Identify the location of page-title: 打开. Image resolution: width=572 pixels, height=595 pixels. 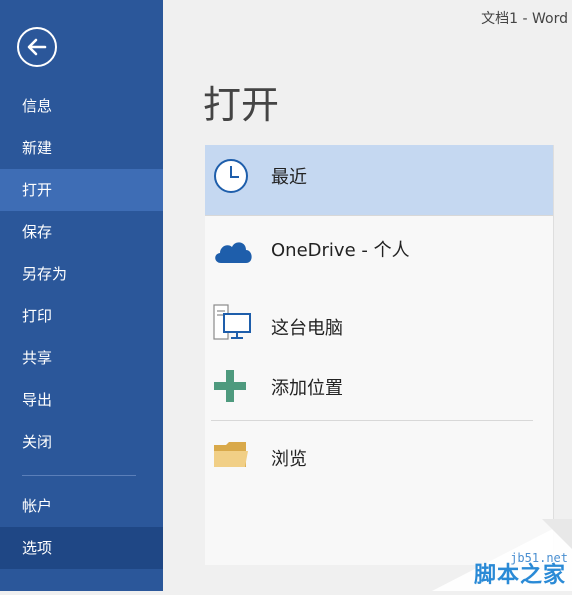
(241, 105).